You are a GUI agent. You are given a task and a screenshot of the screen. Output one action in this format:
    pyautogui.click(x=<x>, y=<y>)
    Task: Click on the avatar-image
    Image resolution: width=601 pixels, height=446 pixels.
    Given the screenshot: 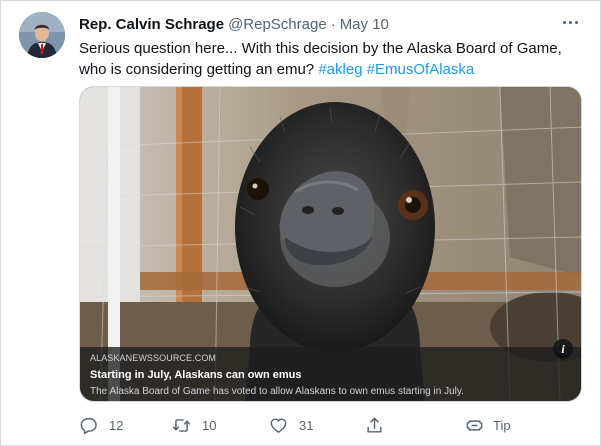 What is the action you would take?
    pyautogui.click(x=42, y=35)
    